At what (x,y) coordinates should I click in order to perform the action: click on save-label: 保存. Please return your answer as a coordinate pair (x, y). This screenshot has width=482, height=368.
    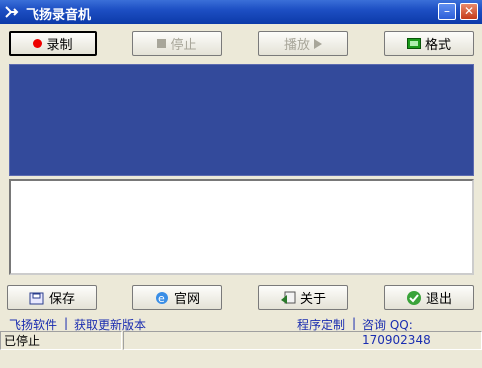
    Looking at the image, I should click on (61, 299).